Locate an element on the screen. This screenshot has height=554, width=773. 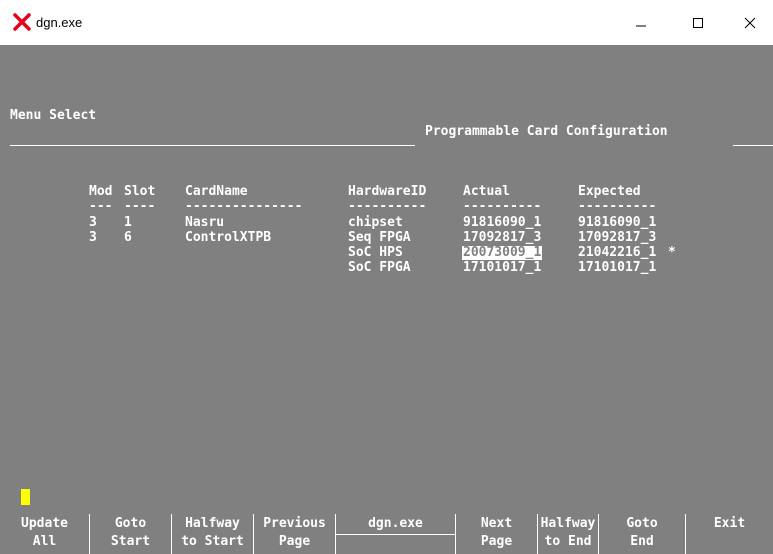
fkey-line2: to End is located at coordinates (568, 541).